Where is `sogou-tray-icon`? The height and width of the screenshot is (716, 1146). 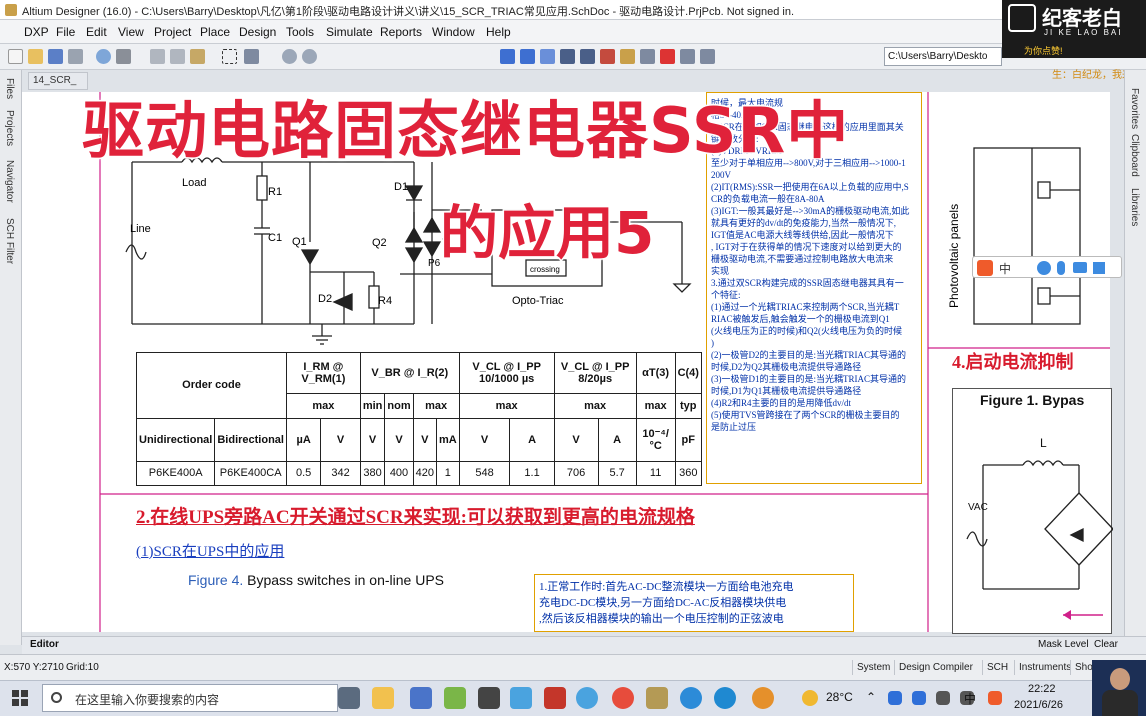 sogou-tray-icon is located at coordinates (995, 698).